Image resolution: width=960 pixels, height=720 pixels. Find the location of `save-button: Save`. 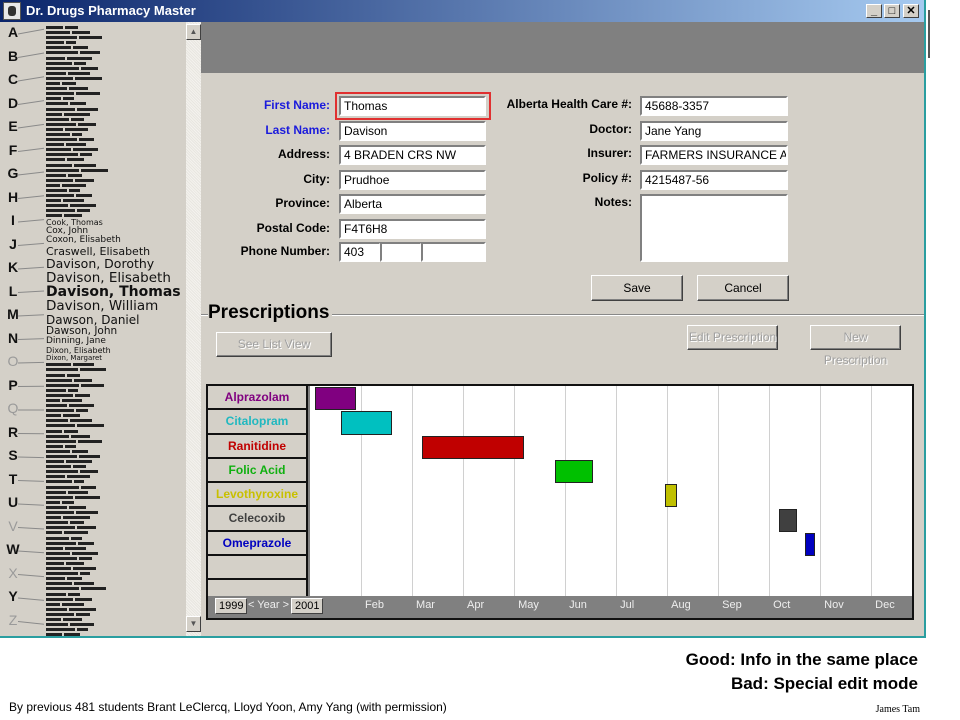

save-button: Save is located at coordinates (637, 288).